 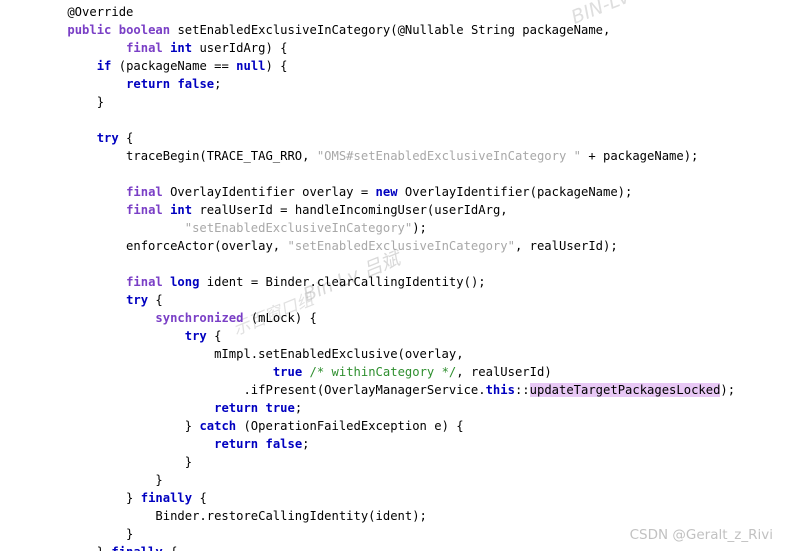 I want to click on code-token-pl: , realUserId), so click(x=504, y=372).